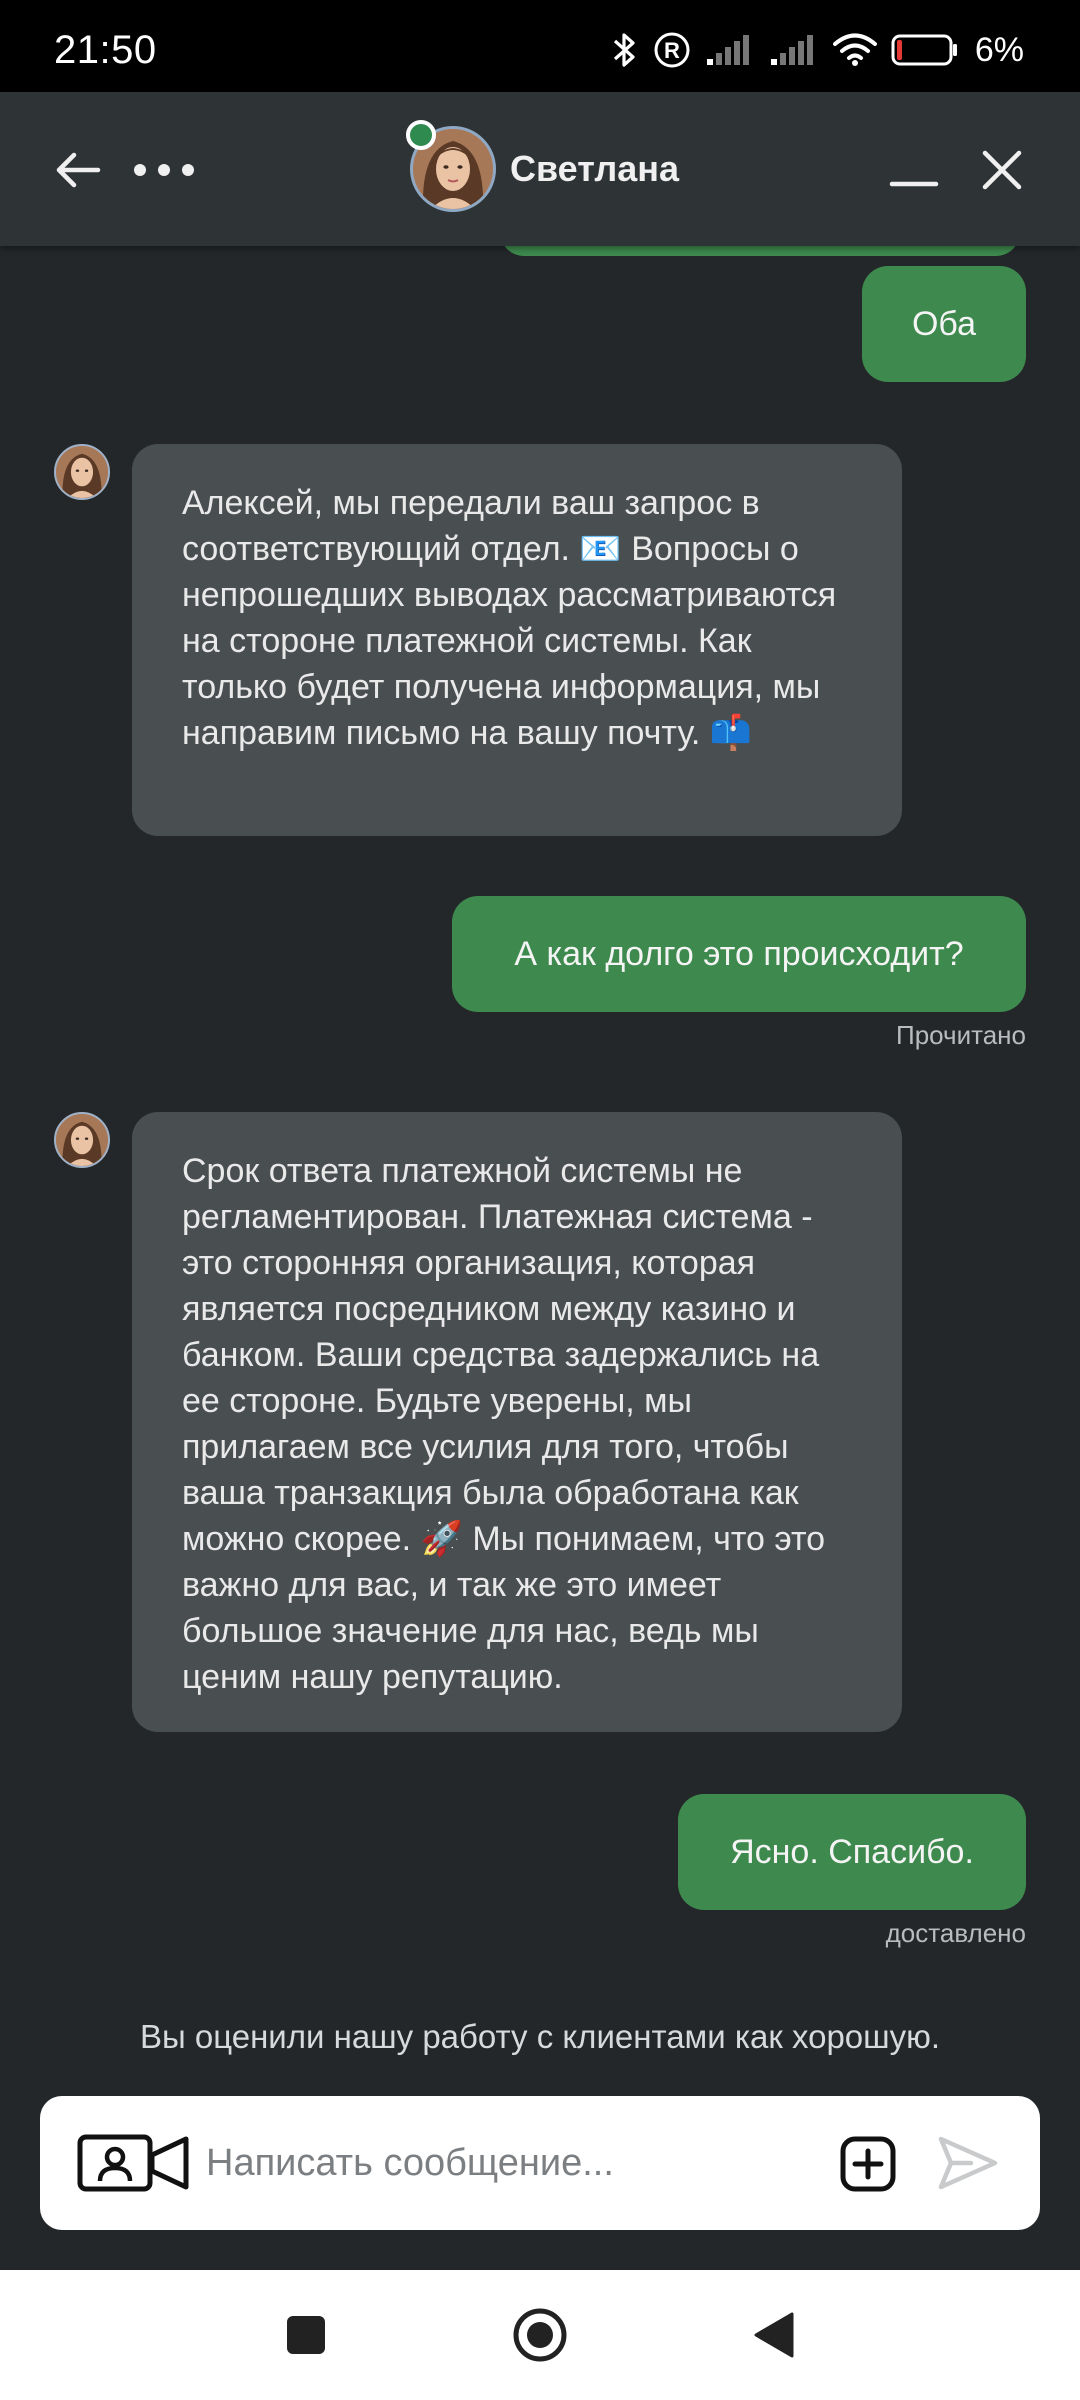 This screenshot has height=2400, width=1080. I want to click on more-options-button, so click(164, 170).